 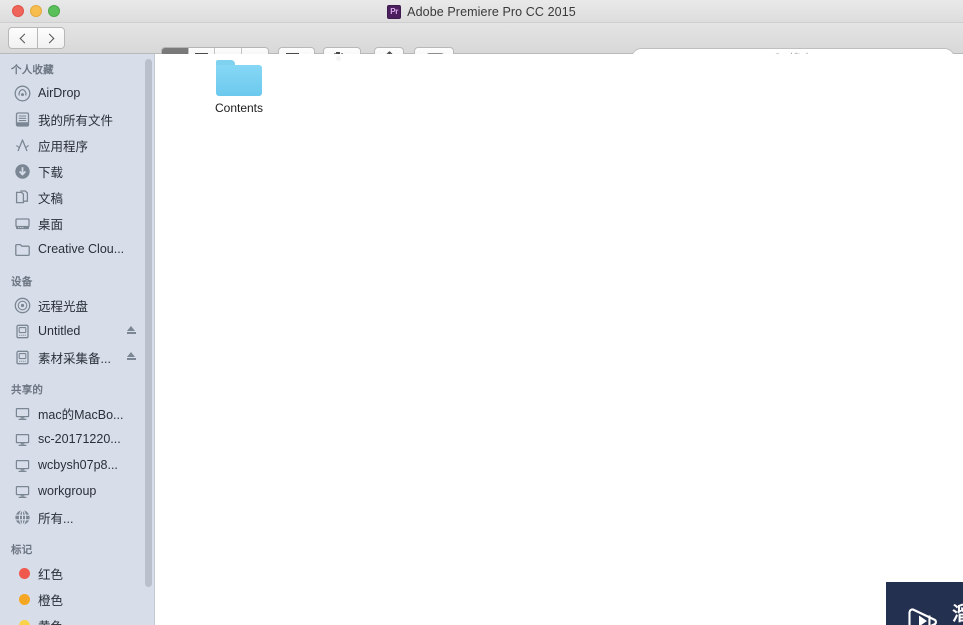 I want to click on sidebar-item: 橙色, so click(x=77, y=599).